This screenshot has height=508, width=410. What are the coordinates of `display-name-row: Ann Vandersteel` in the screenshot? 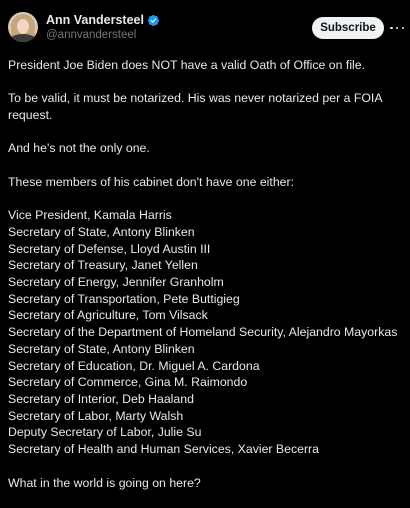 It's located at (103, 20).